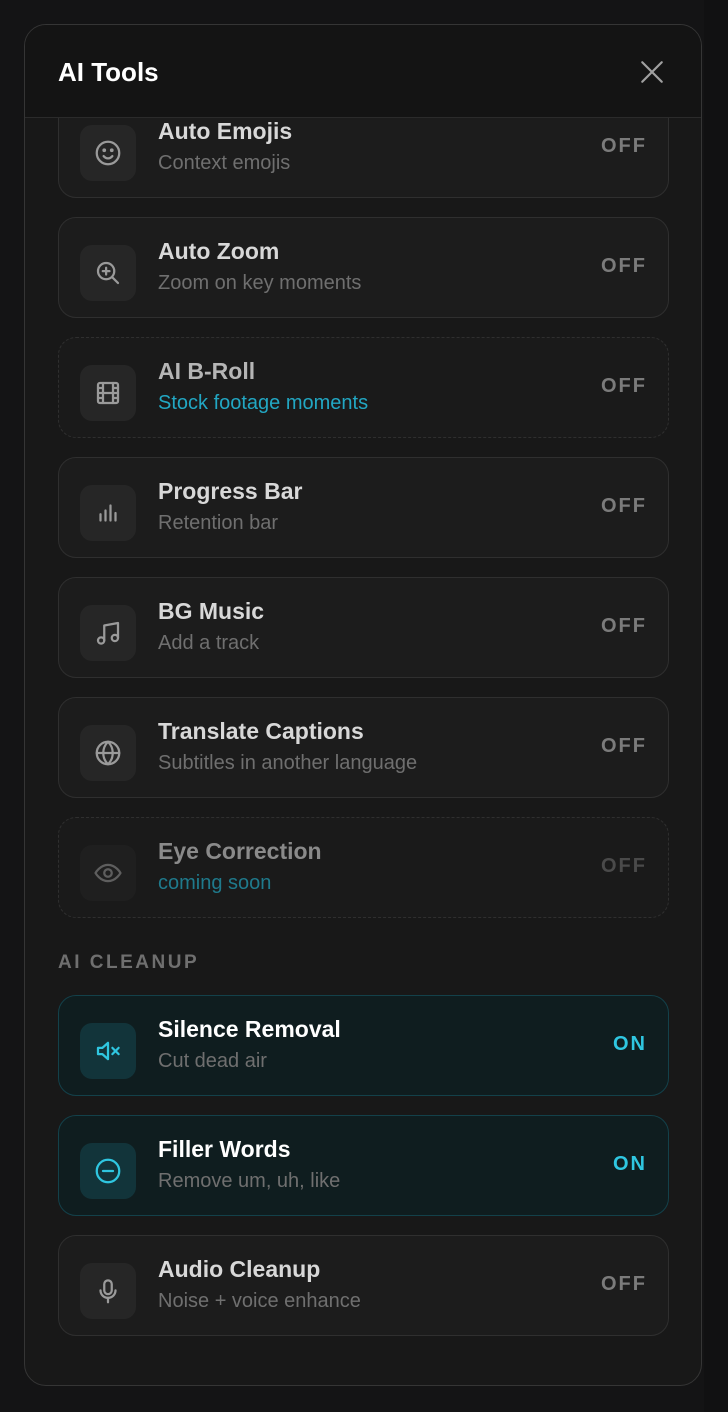 This screenshot has width=728, height=1412. I want to click on microphone-icon, so click(108, 1291).